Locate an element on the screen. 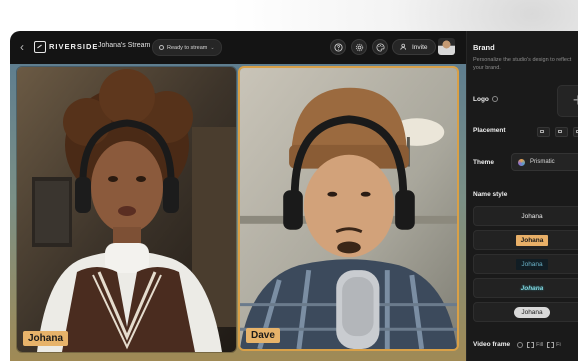 The image size is (578, 361). stream-status-dropdown: Ready to stream ⌄ is located at coordinates (187, 47).